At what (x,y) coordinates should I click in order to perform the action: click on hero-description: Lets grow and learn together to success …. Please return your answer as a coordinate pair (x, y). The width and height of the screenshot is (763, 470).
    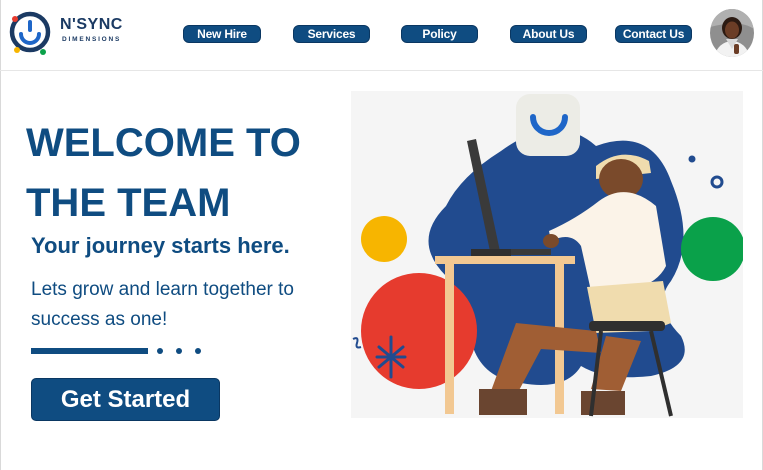
    Looking at the image, I should click on (163, 304).